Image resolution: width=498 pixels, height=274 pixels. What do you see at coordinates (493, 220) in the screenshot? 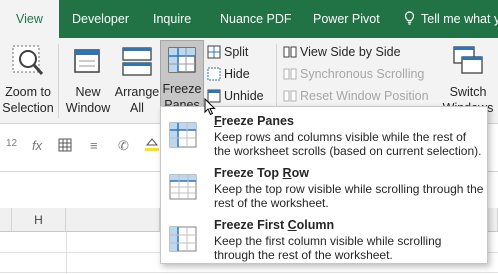
I see `column-header-l` at bounding box center [493, 220].